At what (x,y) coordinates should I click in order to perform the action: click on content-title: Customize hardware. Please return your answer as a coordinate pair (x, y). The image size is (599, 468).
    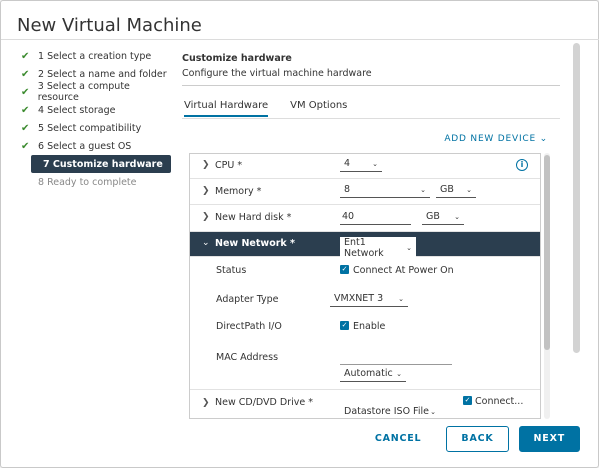
    Looking at the image, I should click on (237, 58).